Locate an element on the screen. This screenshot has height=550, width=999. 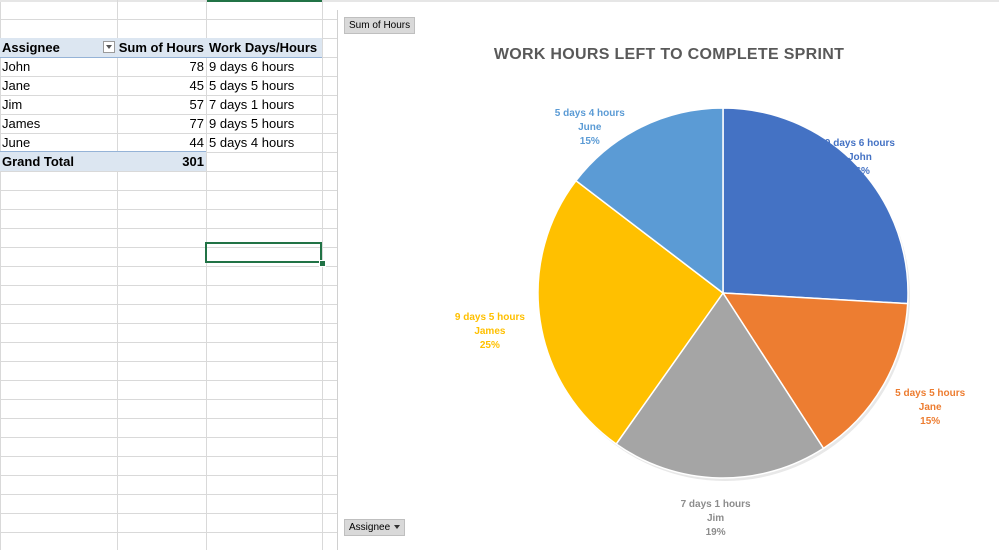
label-category: Jim is located at coordinates (715, 518).